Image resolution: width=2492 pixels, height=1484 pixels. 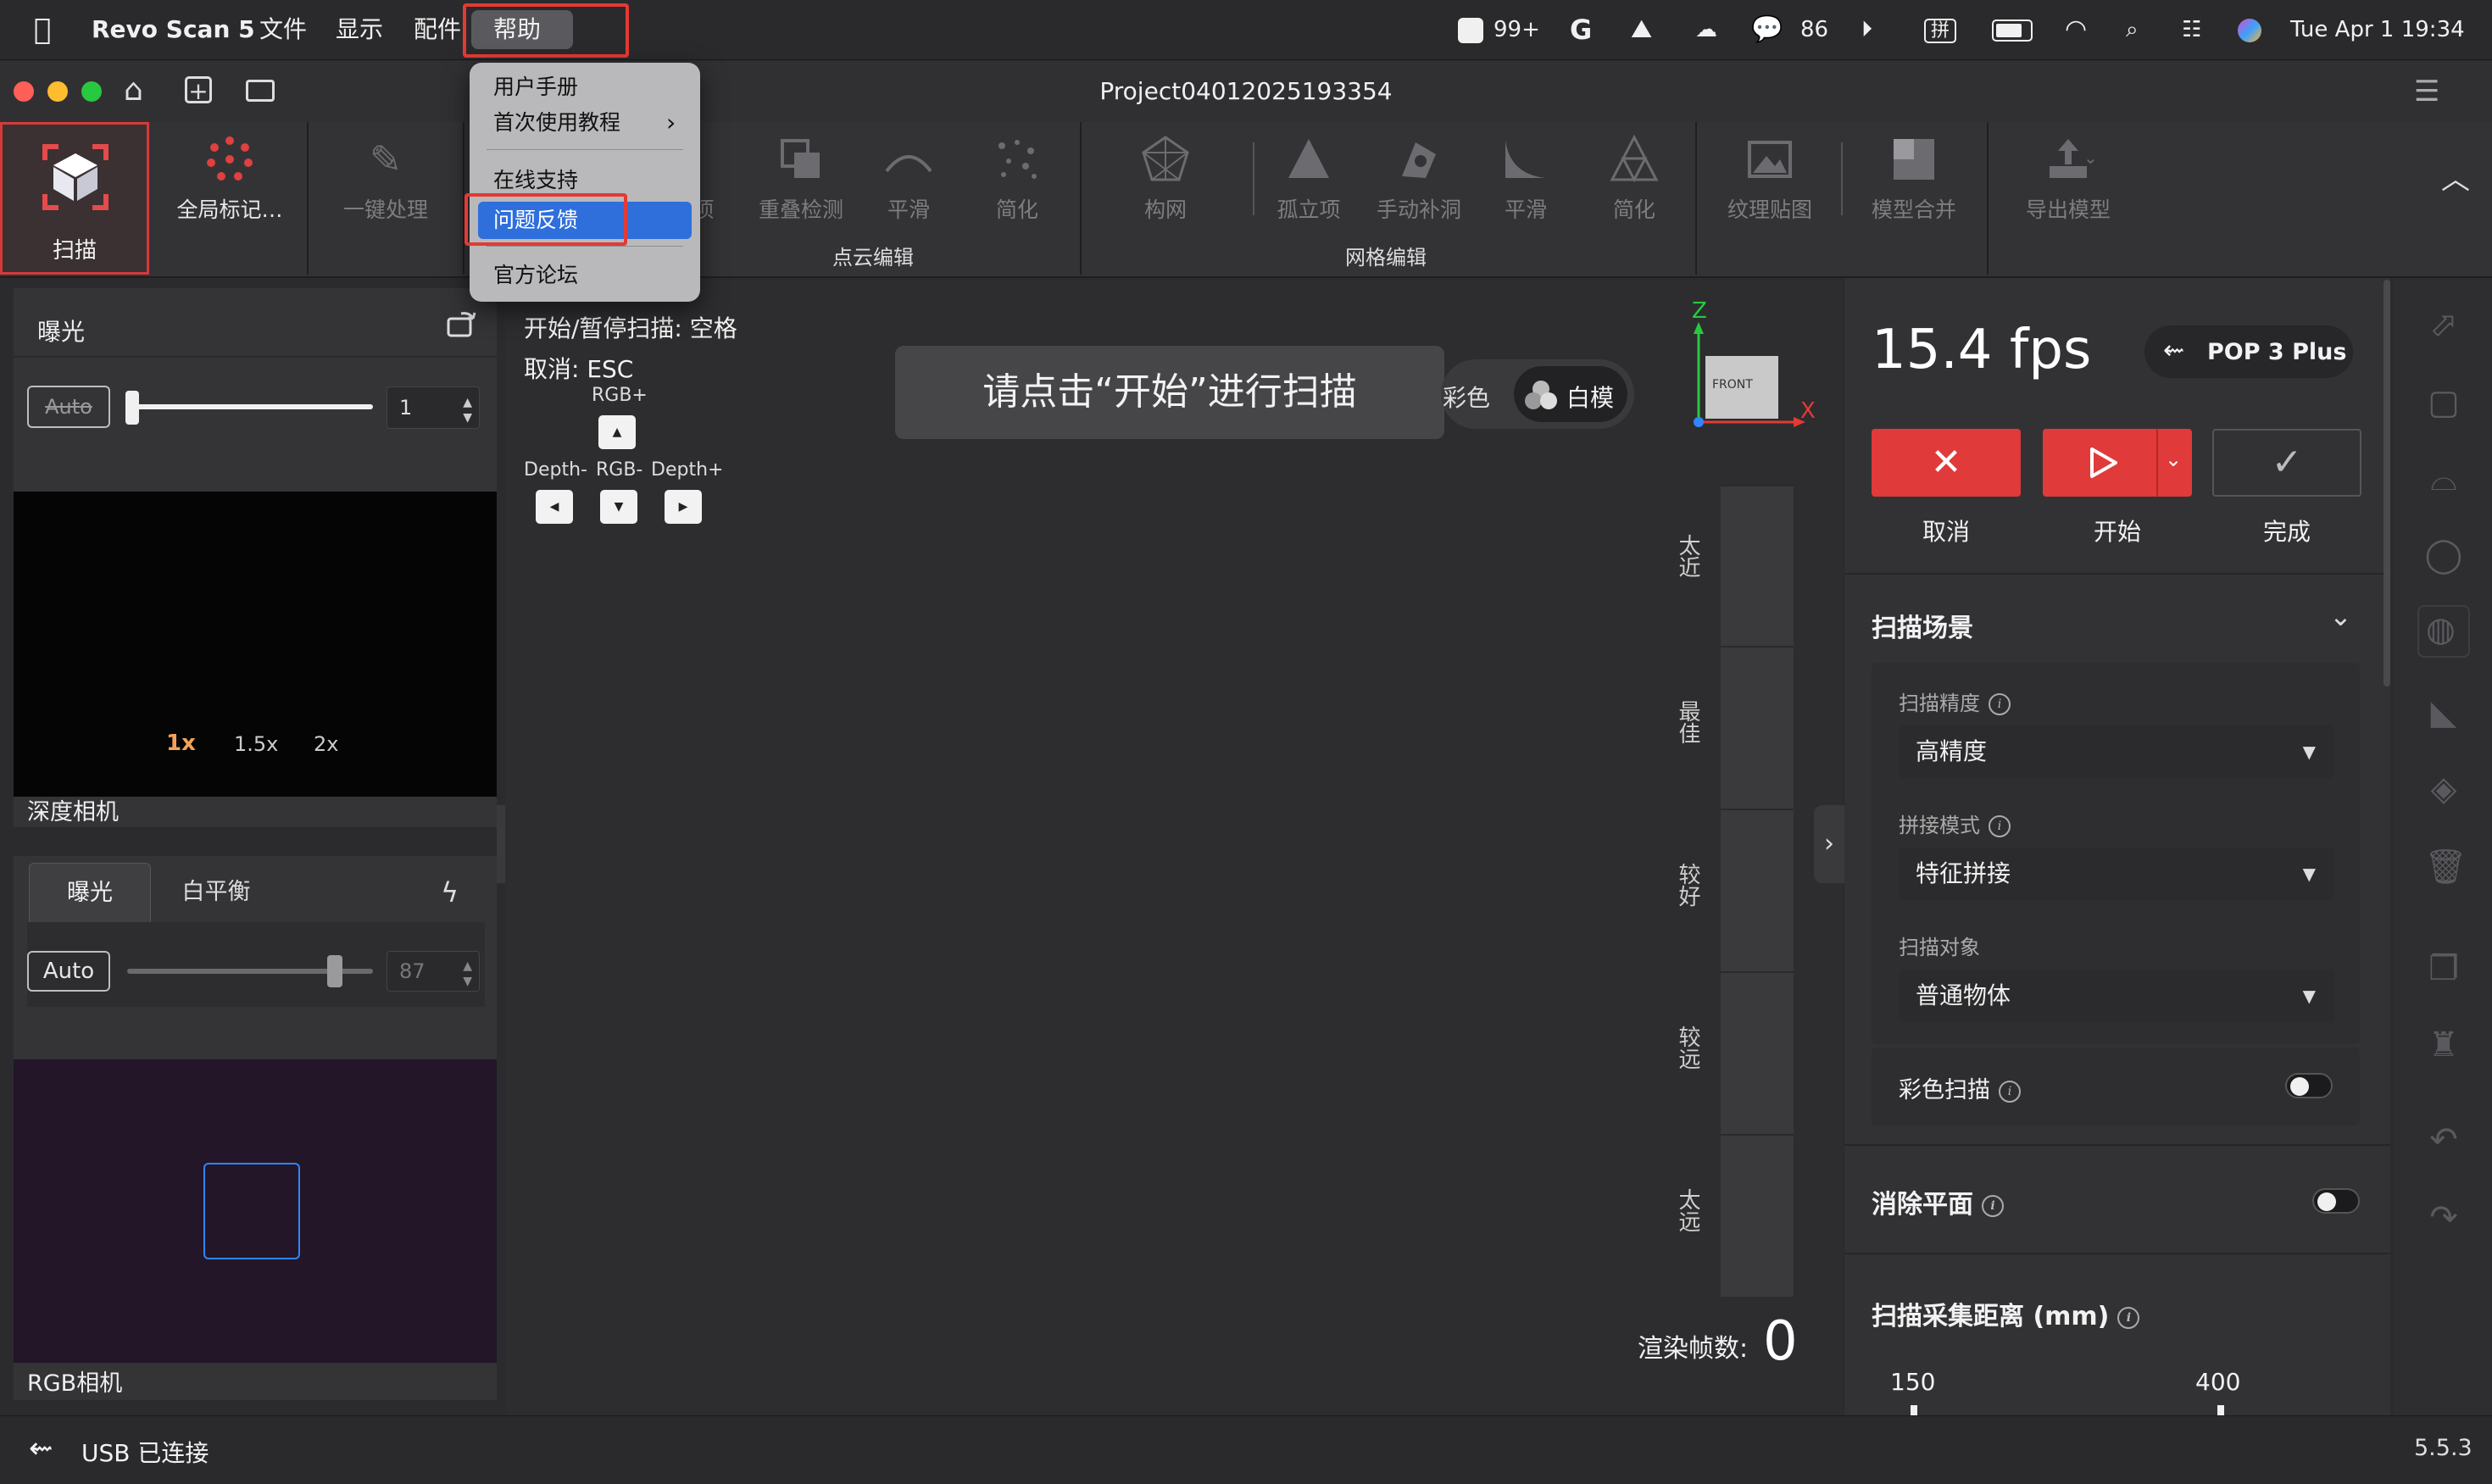 I want to click on depth-exposure-spinbox: 1 ▲ ▼, so click(x=433, y=408).